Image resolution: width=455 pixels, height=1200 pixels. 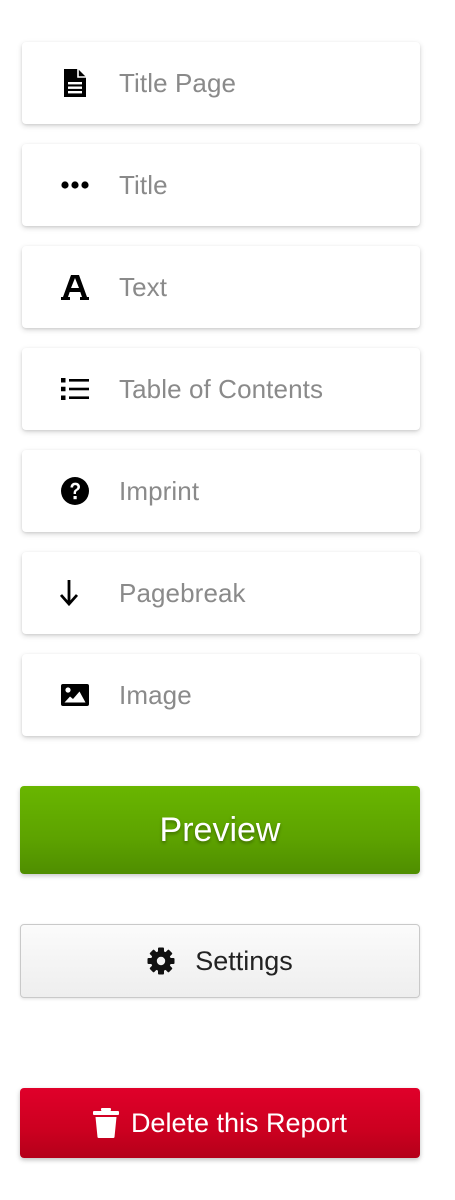 What do you see at coordinates (75, 185) in the screenshot?
I see `ellipsis-icon` at bounding box center [75, 185].